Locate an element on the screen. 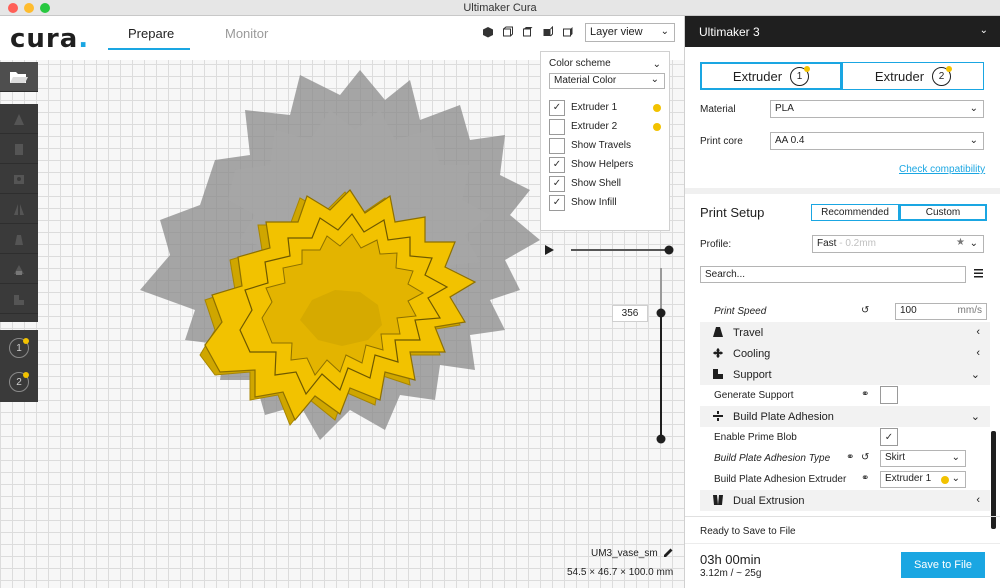 The height and width of the screenshot is (588, 1000). top-view-icon is located at coordinates (528, 32).